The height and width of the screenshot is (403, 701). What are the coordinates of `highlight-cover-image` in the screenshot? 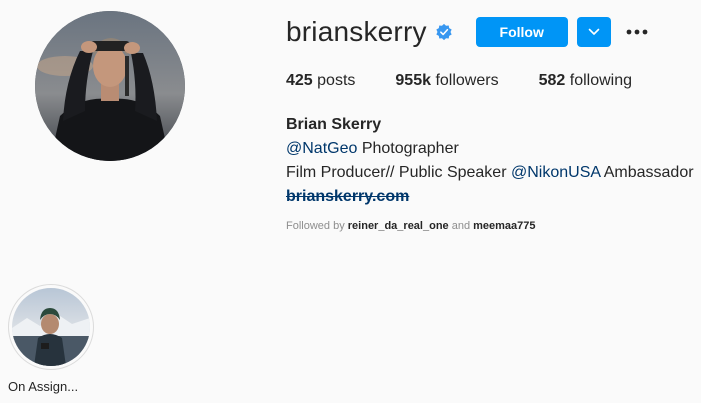 It's located at (51, 327).